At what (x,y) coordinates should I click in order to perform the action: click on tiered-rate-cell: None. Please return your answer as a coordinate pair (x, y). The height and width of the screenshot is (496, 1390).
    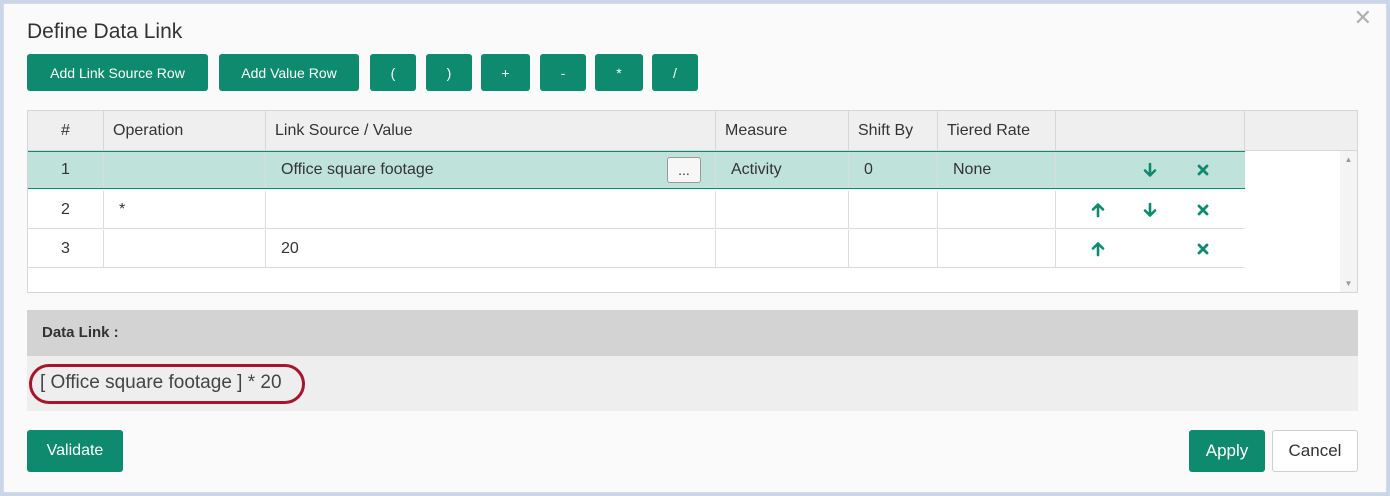
    Looking at the image, I should click on (997, 170).